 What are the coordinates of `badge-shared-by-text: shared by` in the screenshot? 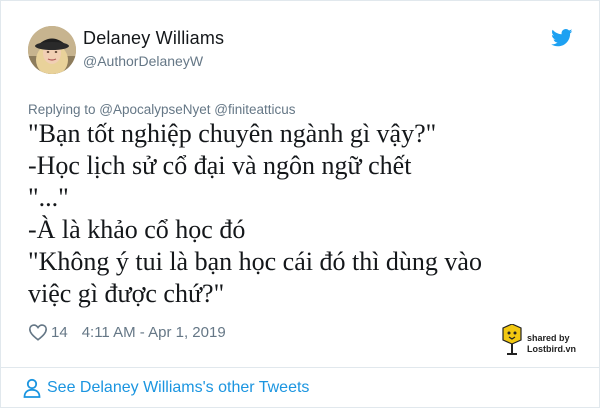 It's located at (548, 338).